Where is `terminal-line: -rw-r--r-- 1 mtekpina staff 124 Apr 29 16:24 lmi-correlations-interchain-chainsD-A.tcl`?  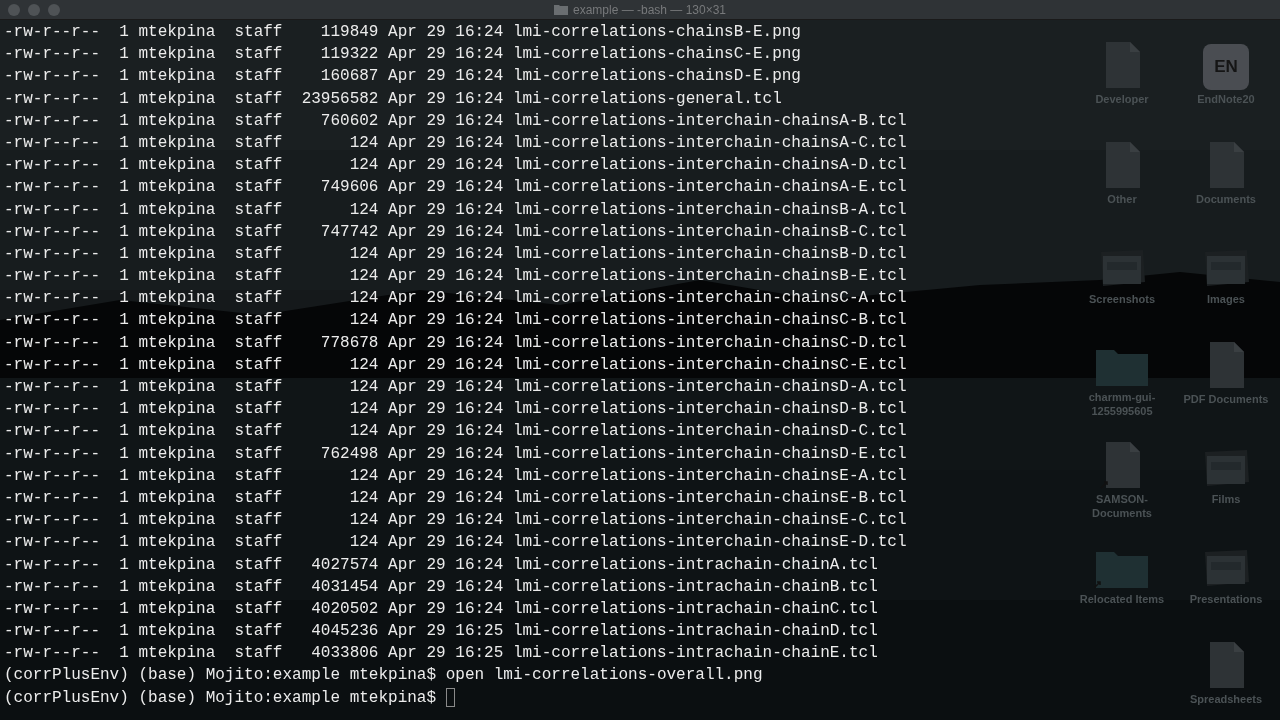 terminal-line: -rw-r--r-- 1 mtekpina staff 124 Apr 29 16:24 lmi-correlations-interchain-chainsD-A.tcl is located at coordinates (455, 387).